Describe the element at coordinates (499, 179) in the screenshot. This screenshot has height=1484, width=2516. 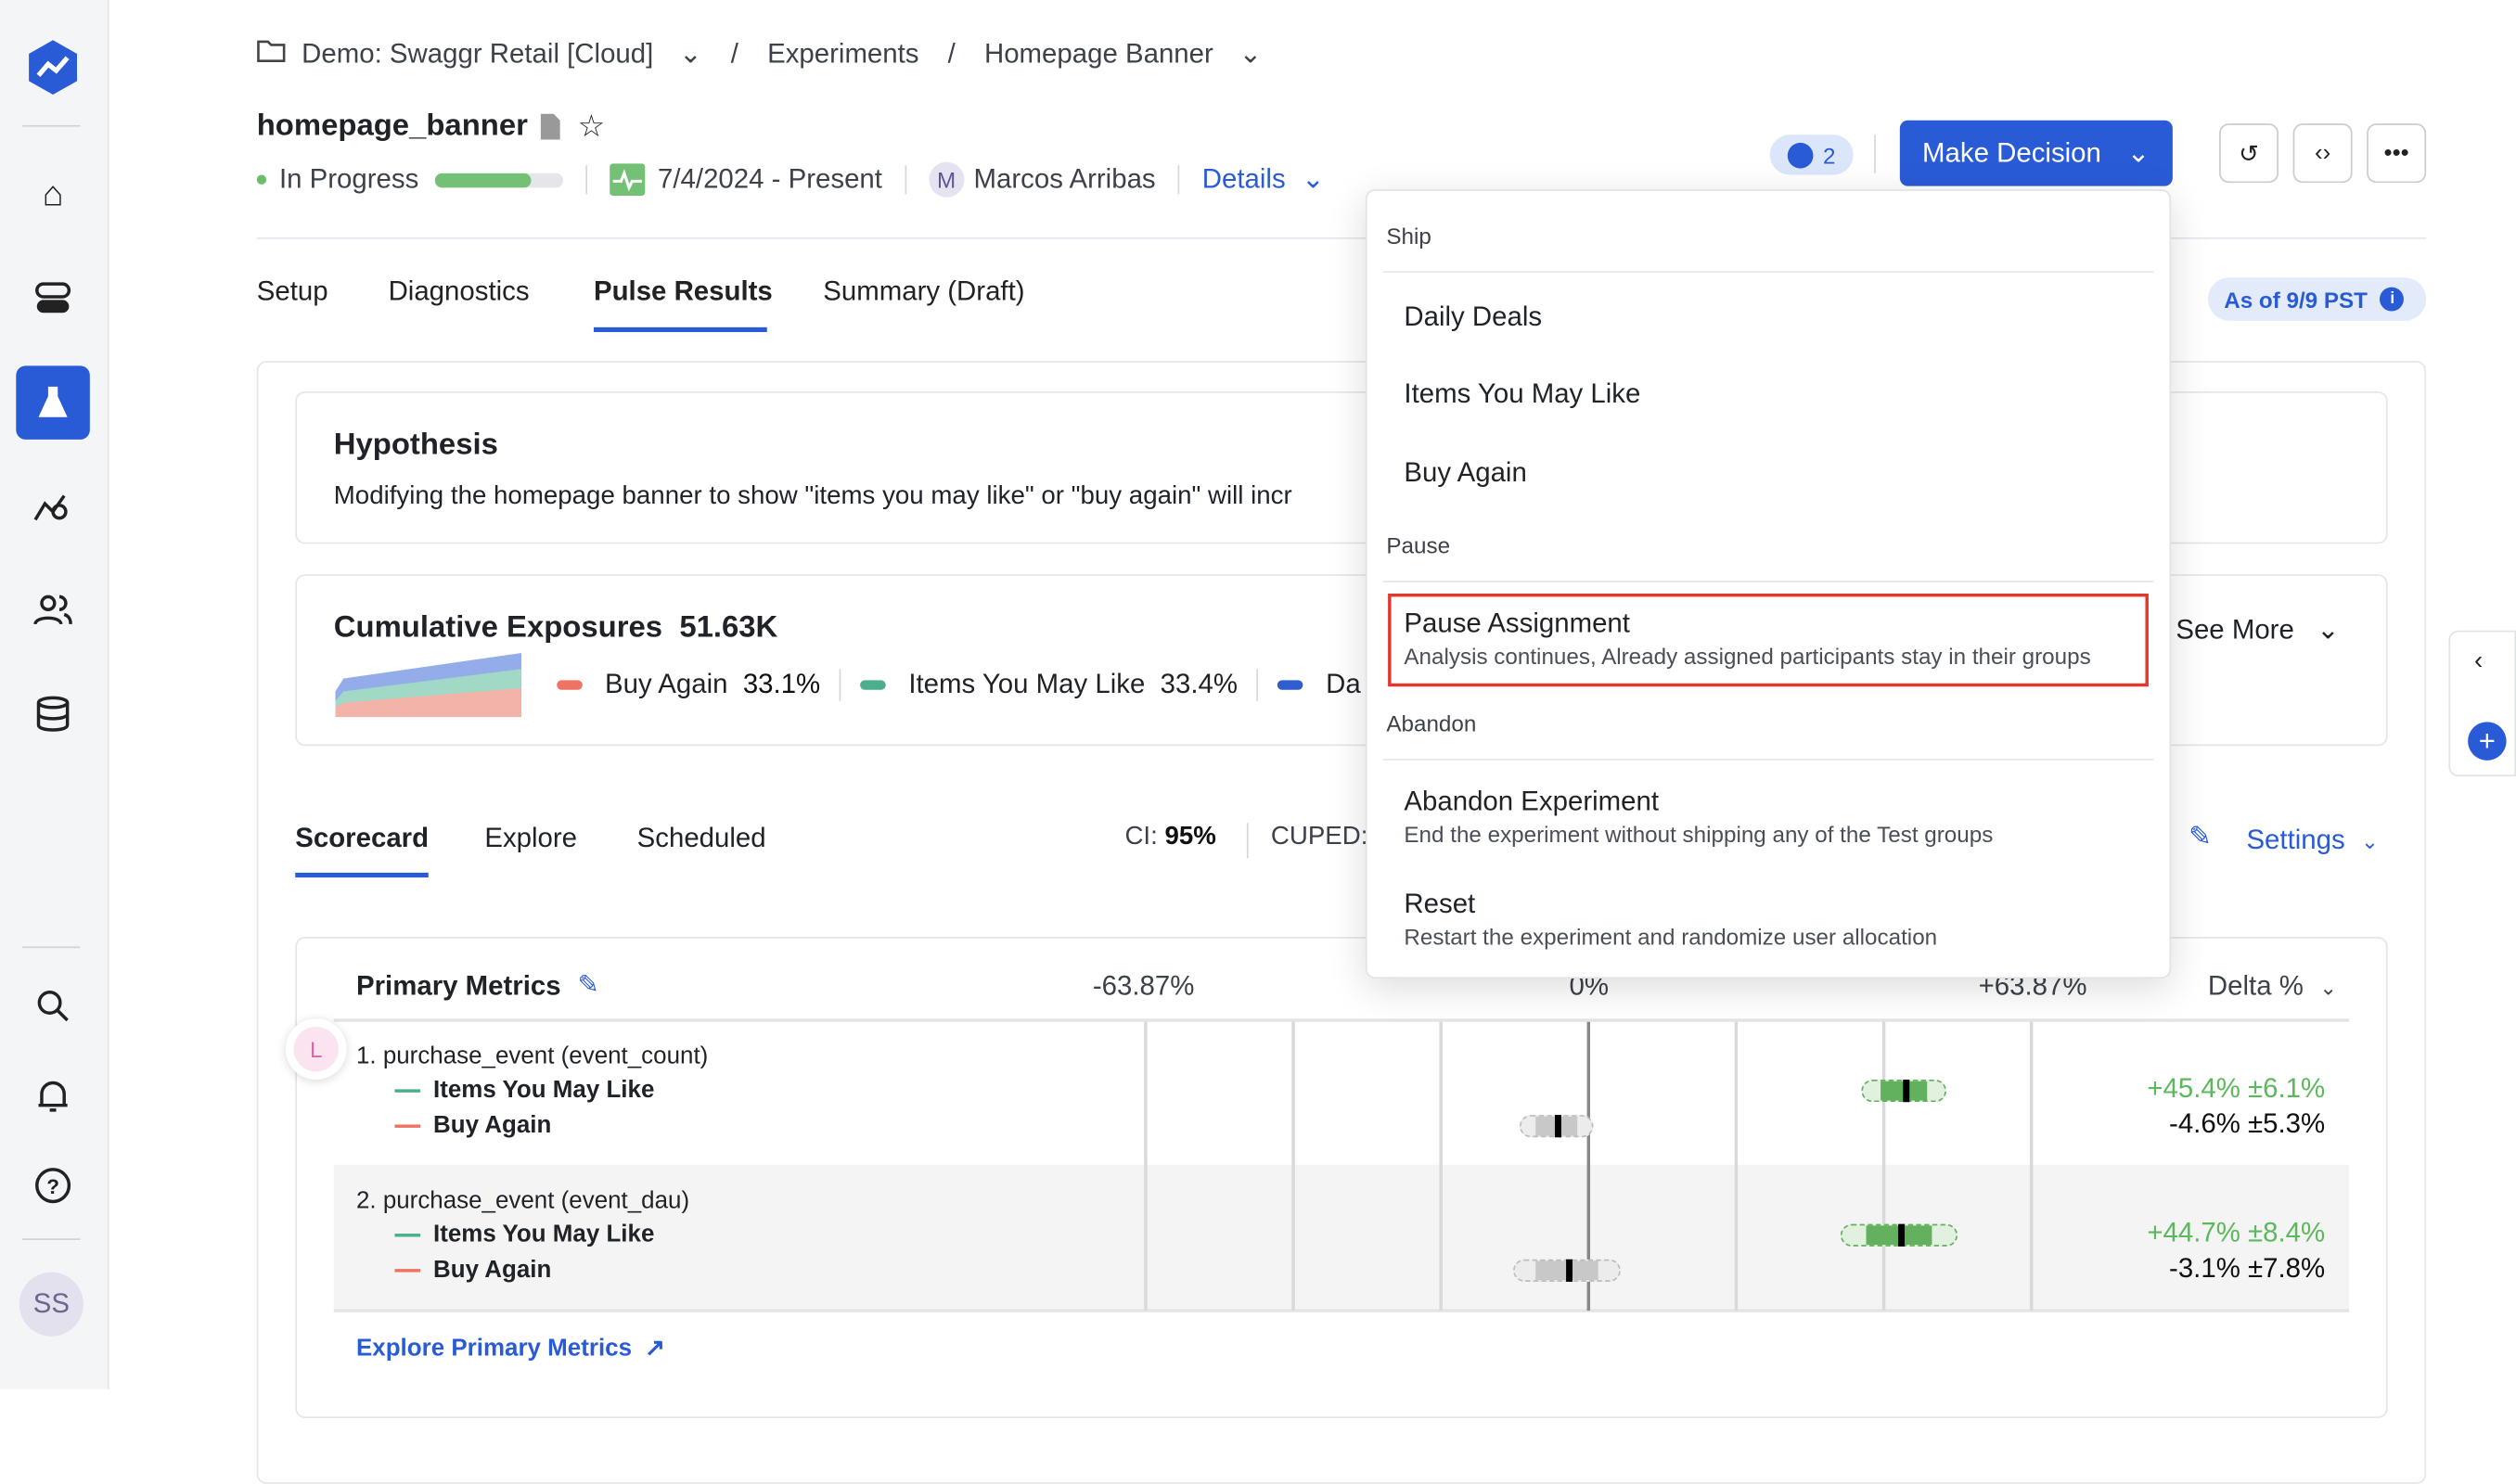
I see `progress-bar` at that location.